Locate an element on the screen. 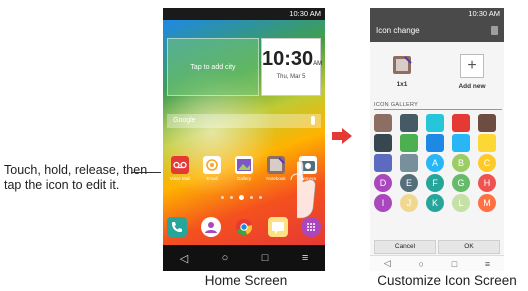 This screenshot has height=291, width=528. app-gallery: Gallery is located at coordinates (244, 168).